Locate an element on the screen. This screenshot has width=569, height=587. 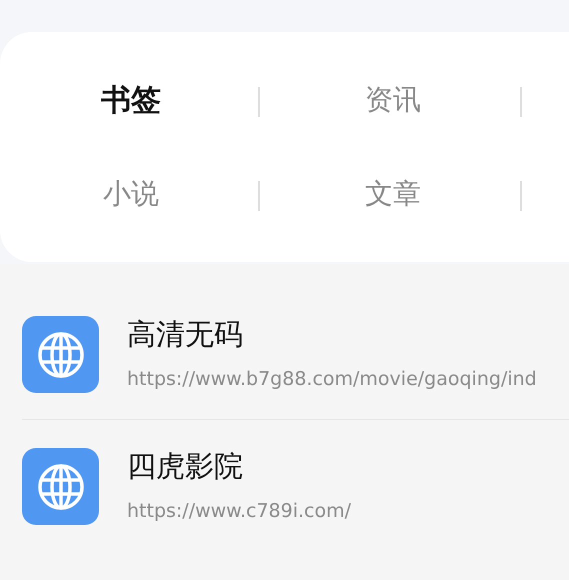
tab: 资讯 is located at coordinates (393, 100).